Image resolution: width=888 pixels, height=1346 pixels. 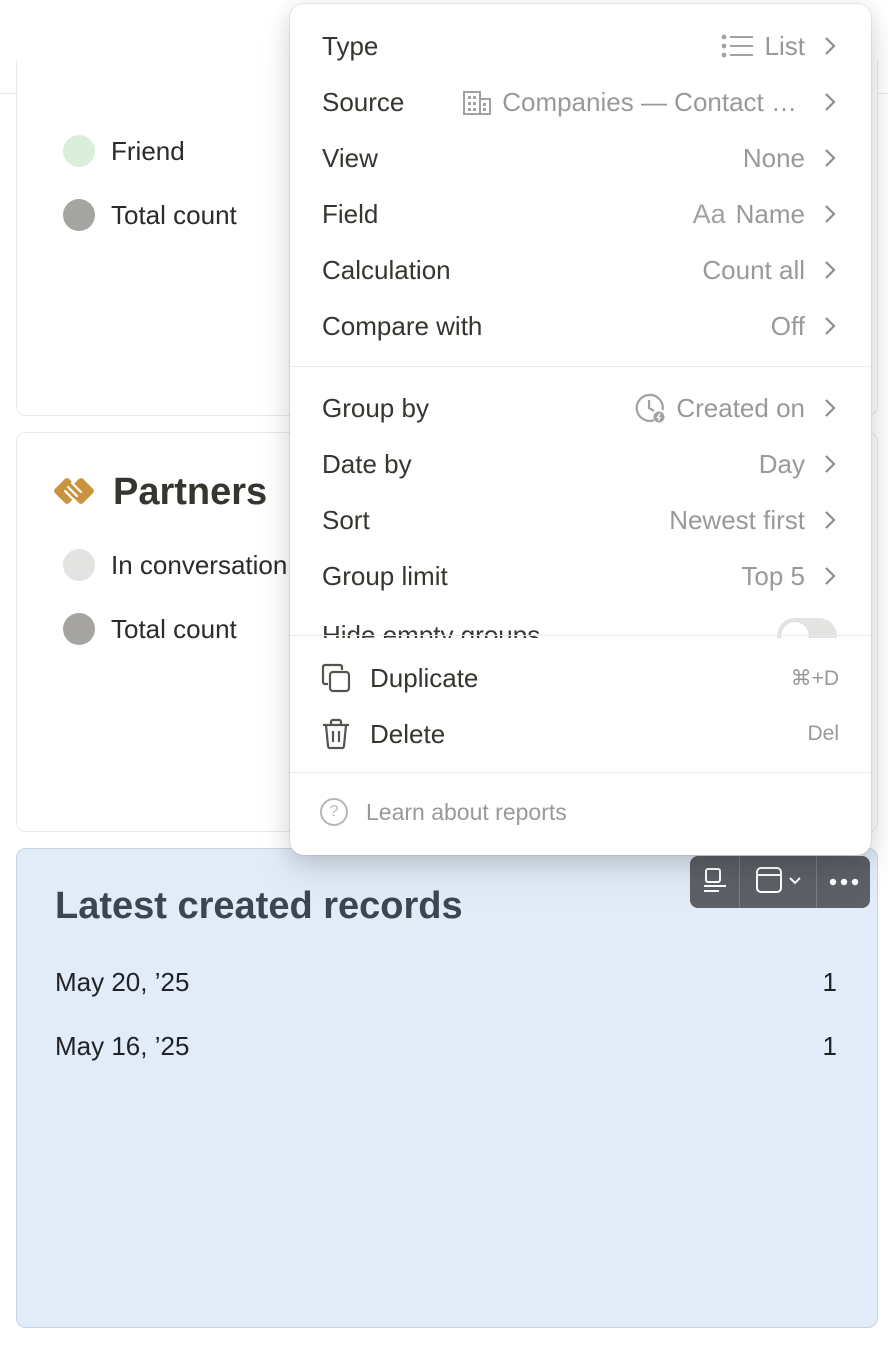 What do you see at coordinates (738, 46) in the screenshot?
I see `list-icon` at bounding box center [738, 46].